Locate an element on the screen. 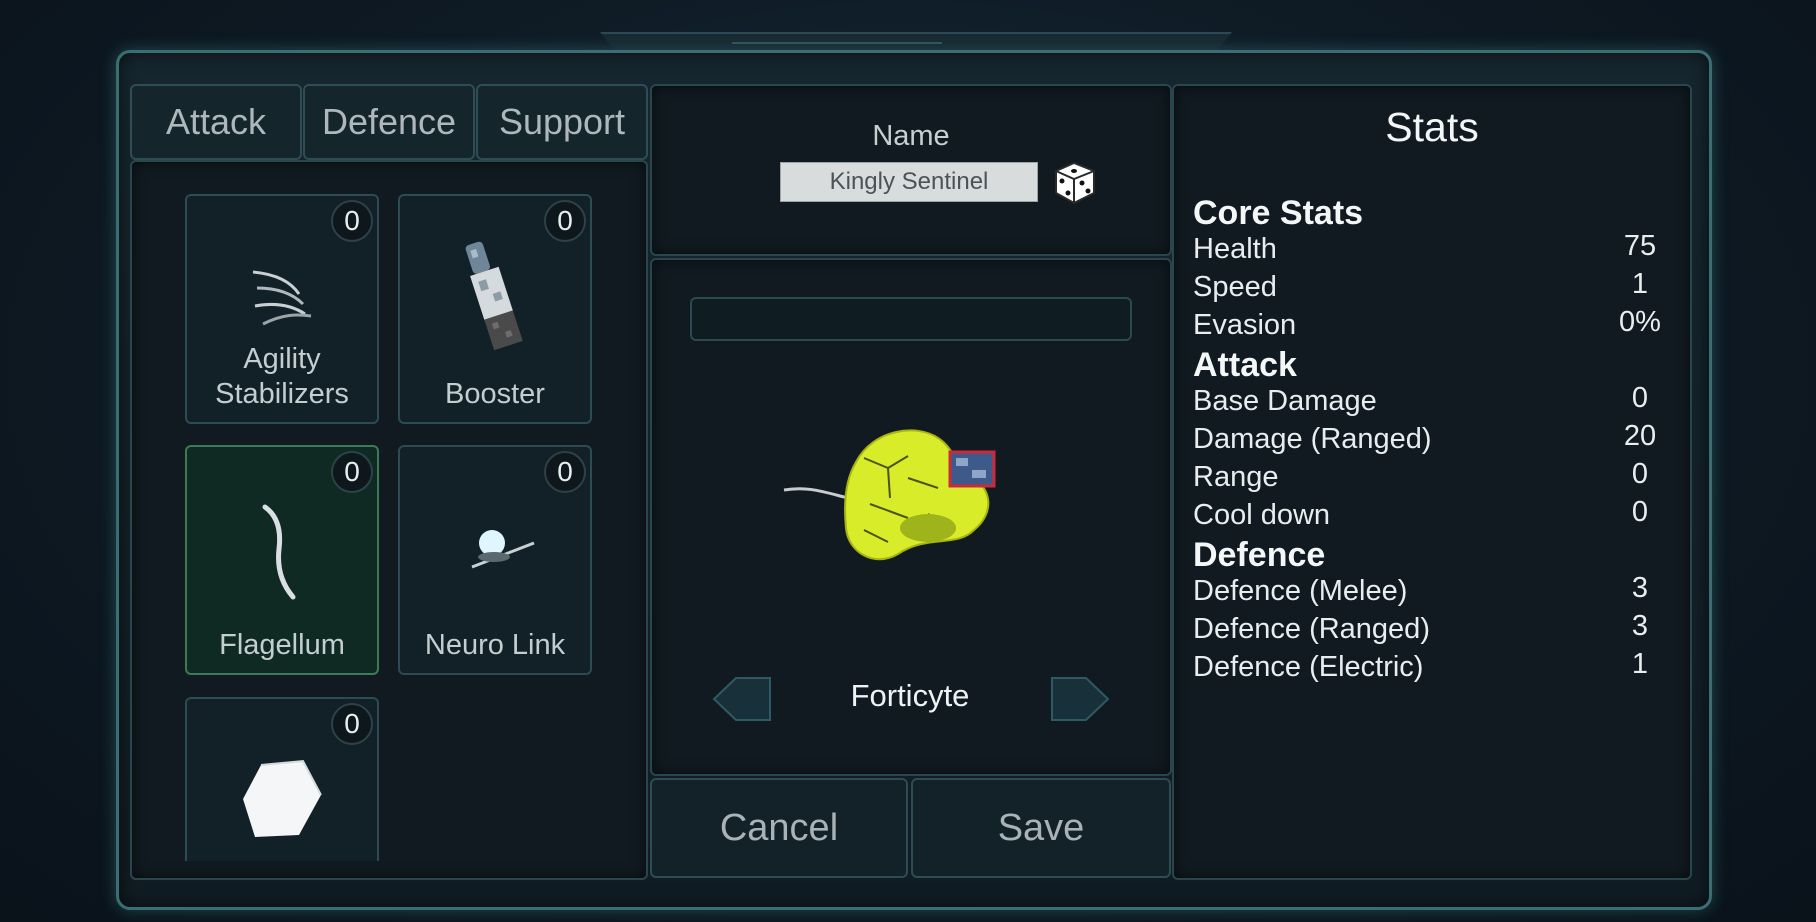  section-heading-attack: Attack is located at coordinates (1245, 365).